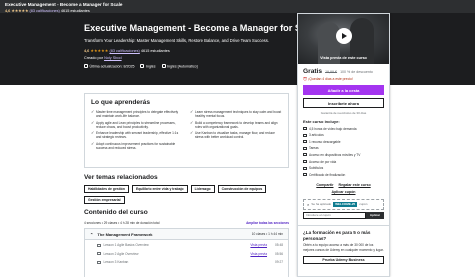  Describe the element at coordinates (343, 259) in the screenshot. I see `udemy-business-button: Prueba Udemy Business` at that location.